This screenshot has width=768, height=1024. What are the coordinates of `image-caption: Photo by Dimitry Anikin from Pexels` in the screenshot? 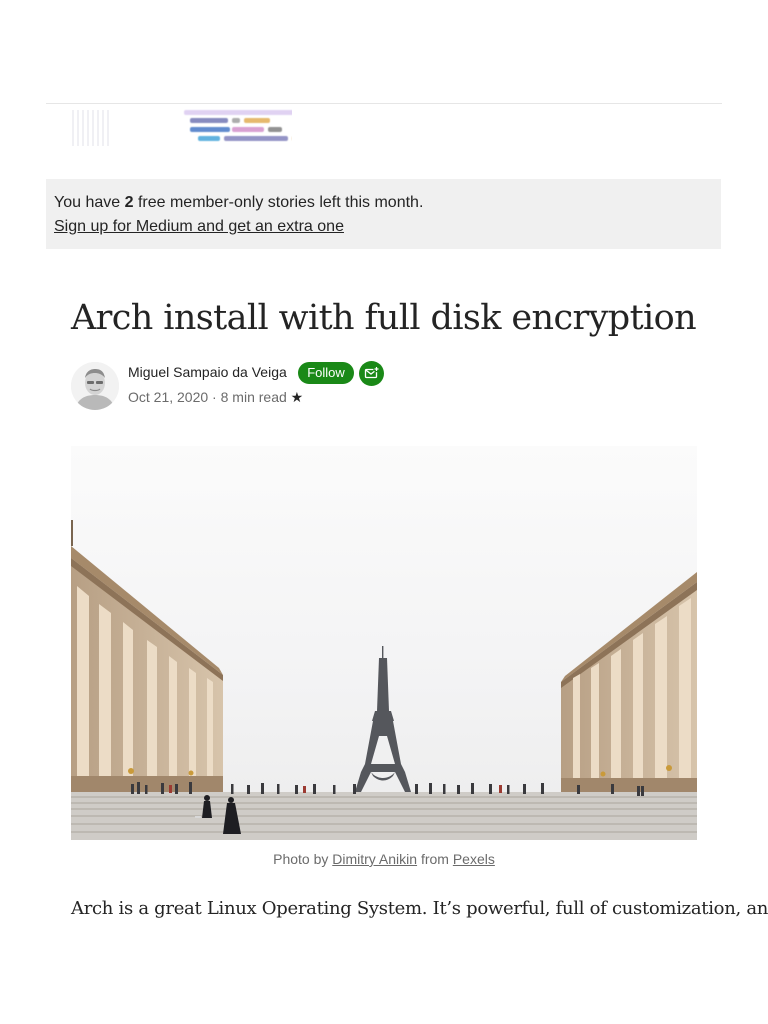 It's located at (384, 859).